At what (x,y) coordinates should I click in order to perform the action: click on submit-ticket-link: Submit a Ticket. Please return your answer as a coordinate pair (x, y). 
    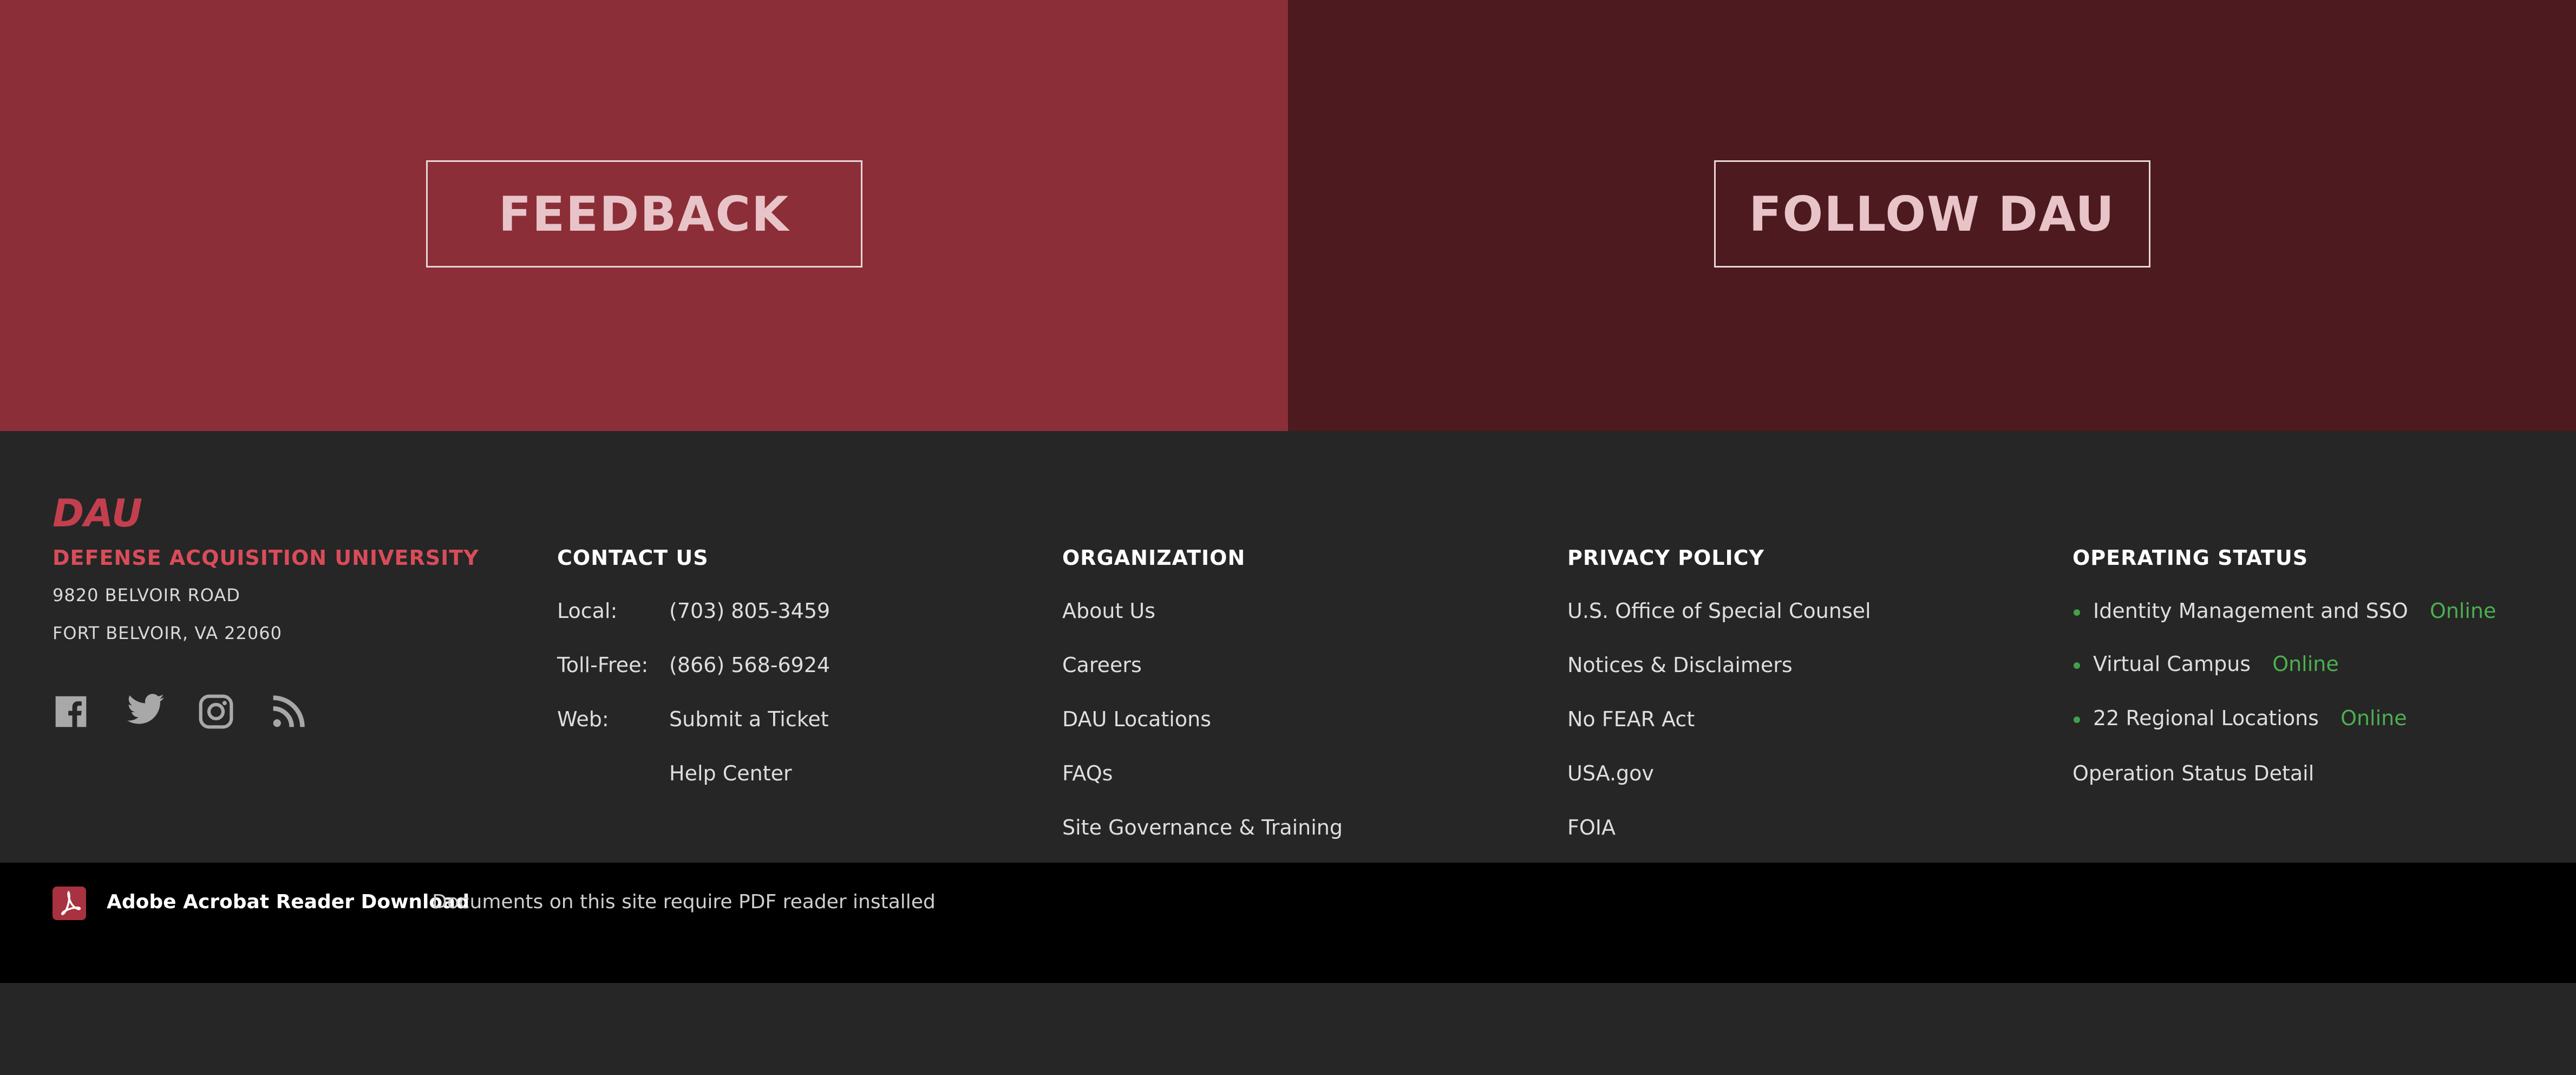
    Looking at the image, I should click on (749, 719).